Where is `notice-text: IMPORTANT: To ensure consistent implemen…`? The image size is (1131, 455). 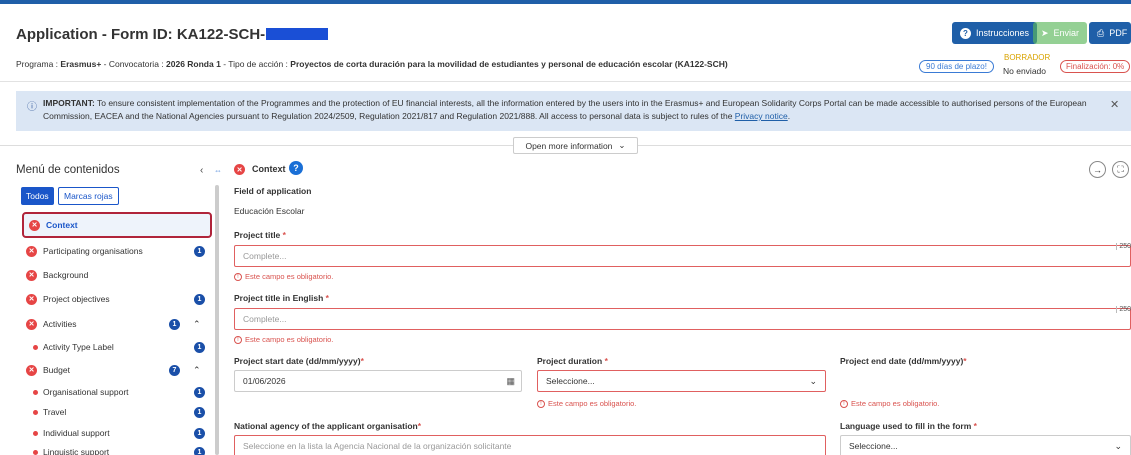
notice-text: IMPORTANT: To ensure consistent implemen… is located at coordinates (565, 109).